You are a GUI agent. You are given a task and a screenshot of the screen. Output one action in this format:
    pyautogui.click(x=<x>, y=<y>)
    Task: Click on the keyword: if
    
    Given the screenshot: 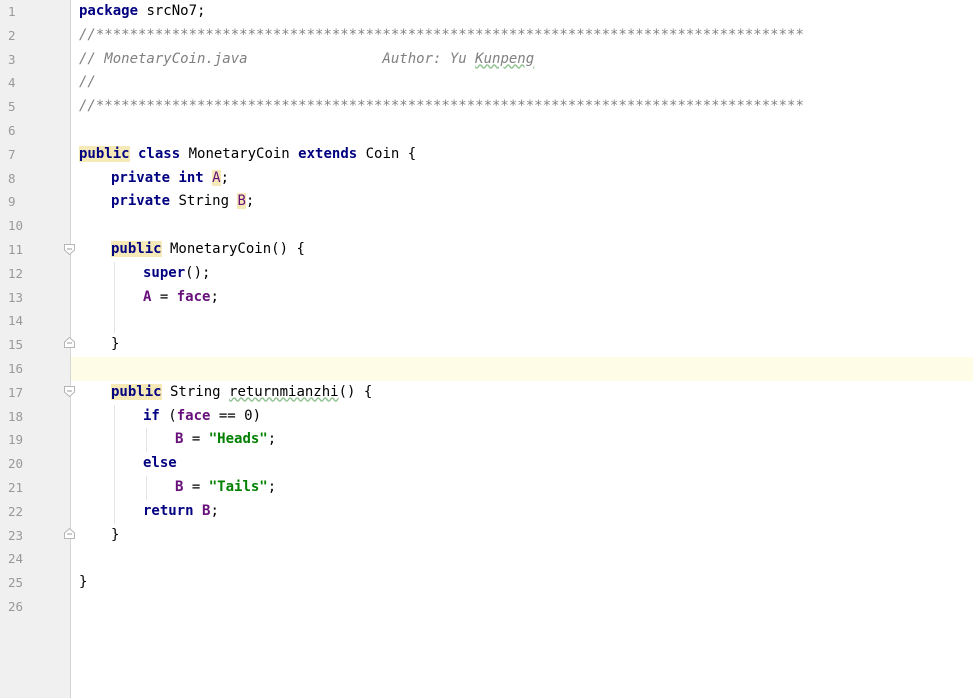 What is the action you would take?
    pyautogui.click(x=151, y=415)
    